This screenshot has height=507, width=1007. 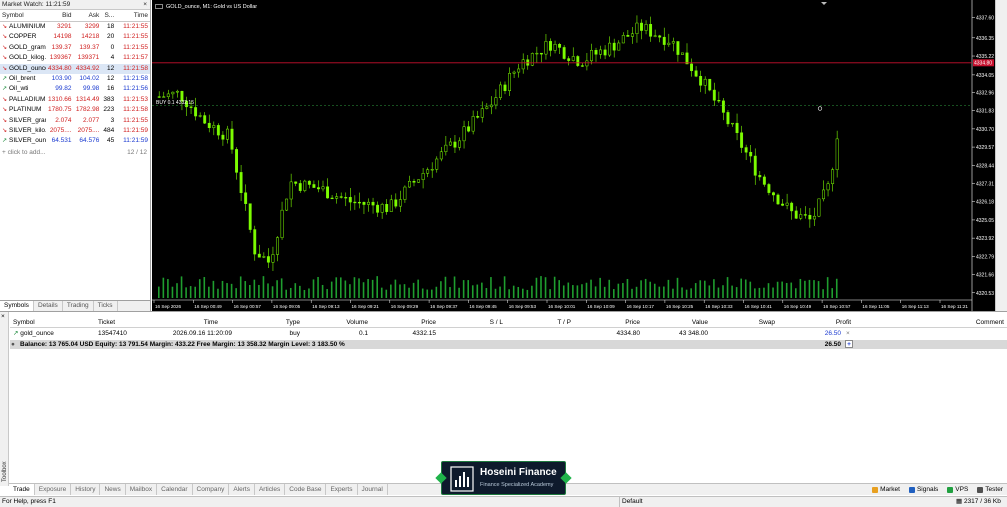 I want to click on th-symbol: Symbol, so click(x=24, y=322).